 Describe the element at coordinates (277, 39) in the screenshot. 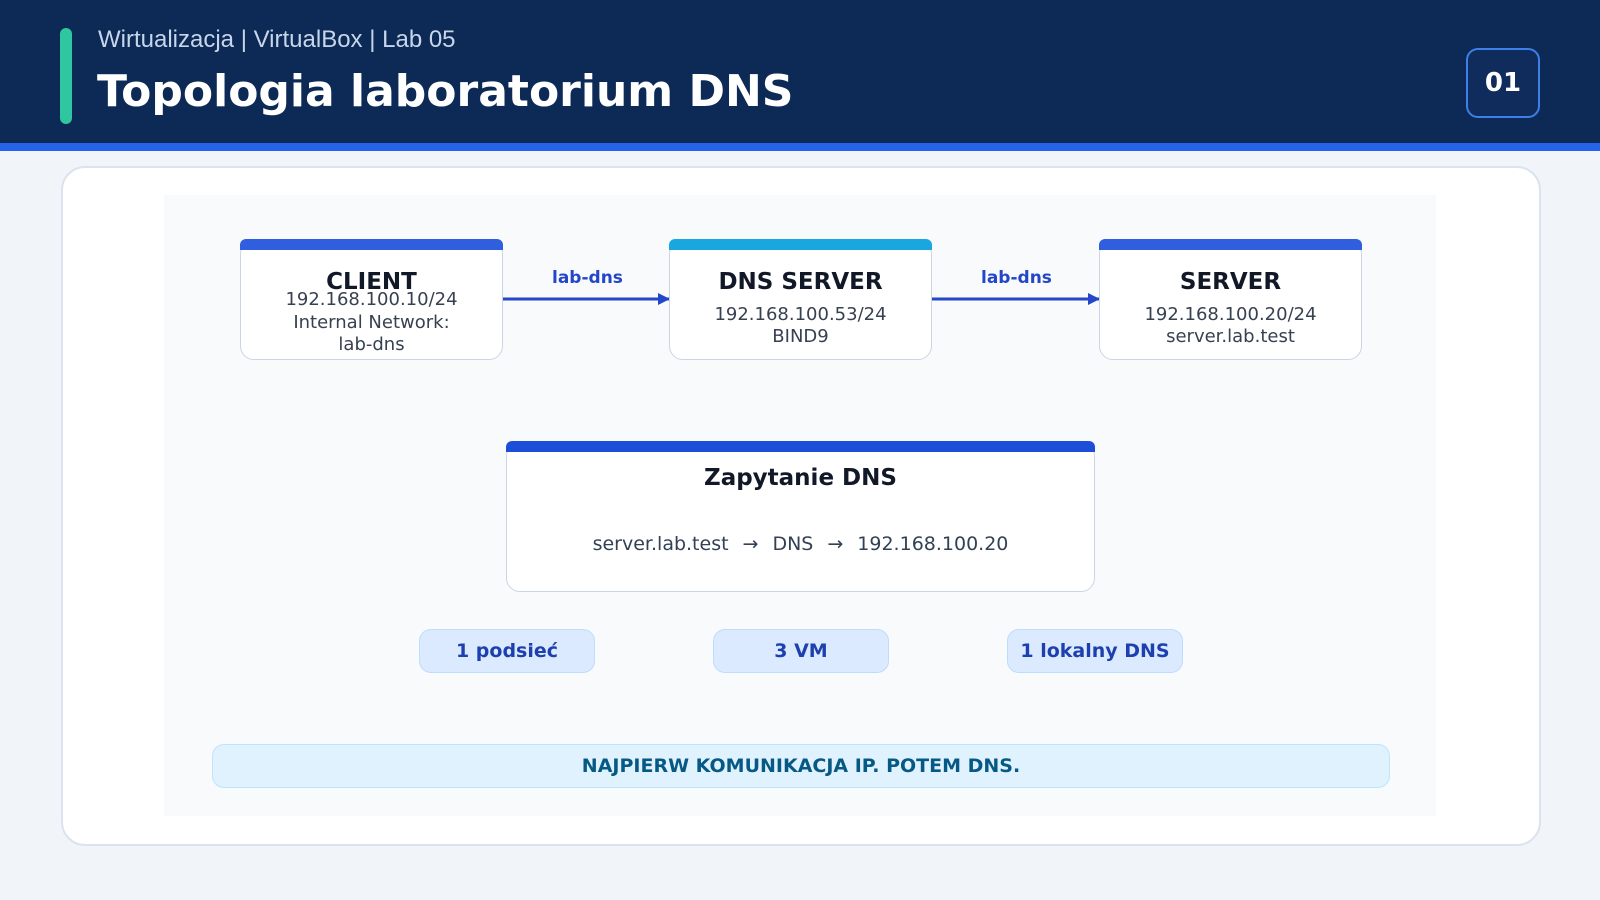

I see `breadcrumb: Wirtualizacja | VirtualBox | Lab 05` at that location.